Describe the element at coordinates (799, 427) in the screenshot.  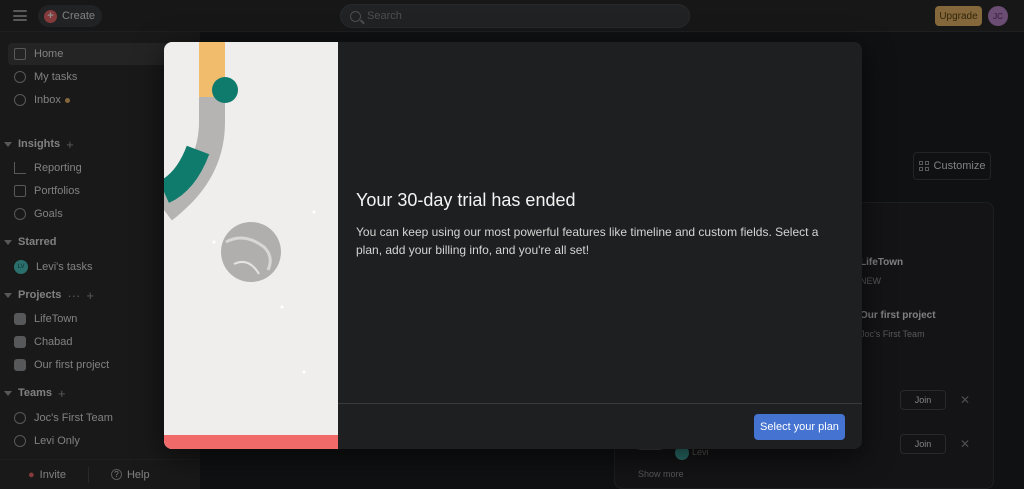
I see `select-plan-button: Select your plan` at that location.